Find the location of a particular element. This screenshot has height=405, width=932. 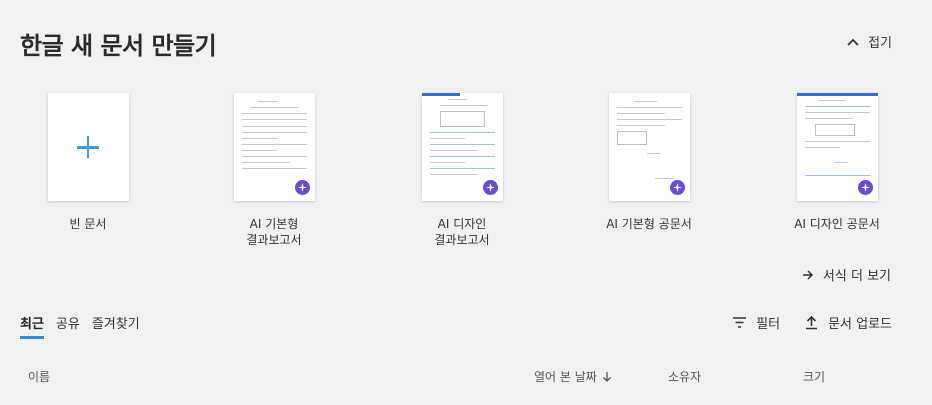

template-label: 빈 문서 is located at coordinates (88, 224).